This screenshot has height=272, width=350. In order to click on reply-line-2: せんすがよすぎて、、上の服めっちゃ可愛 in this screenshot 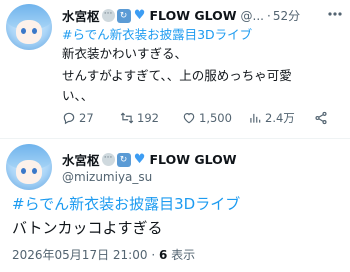, I will do `click(177, 75)`.